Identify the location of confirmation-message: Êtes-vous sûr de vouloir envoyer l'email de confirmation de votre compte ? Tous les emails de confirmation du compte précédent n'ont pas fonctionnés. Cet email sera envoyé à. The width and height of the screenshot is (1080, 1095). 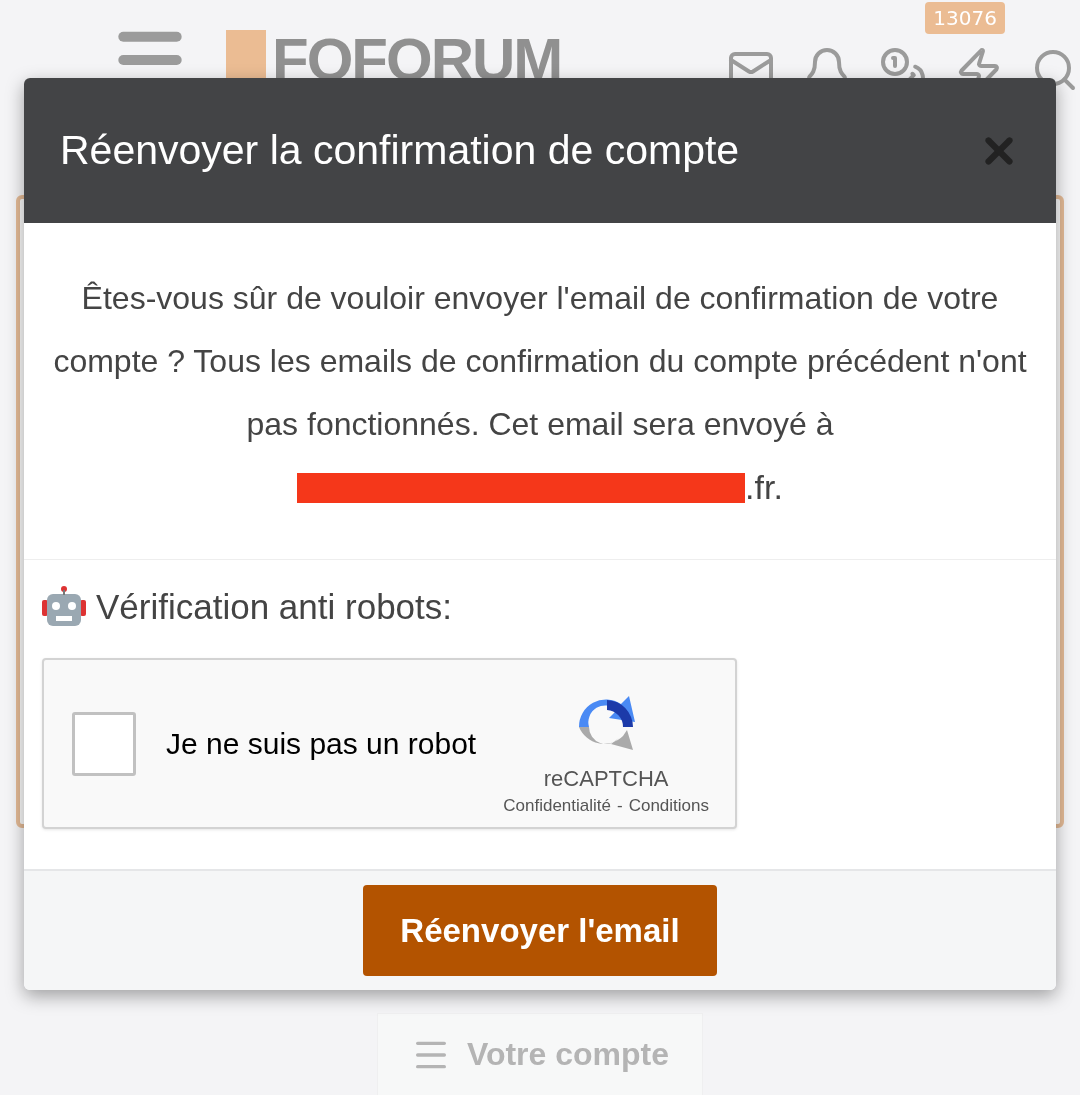
(540, 361).